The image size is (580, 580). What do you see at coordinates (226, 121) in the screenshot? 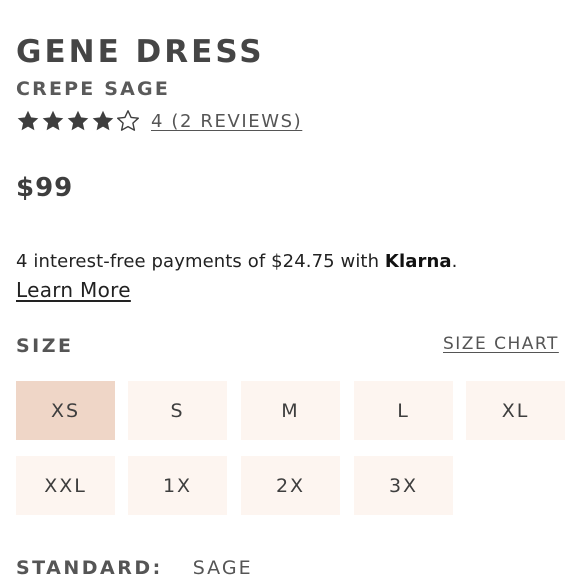
I see `reviews-link: 4 (2 REVIEWS)` at bounding box center [226, 121].